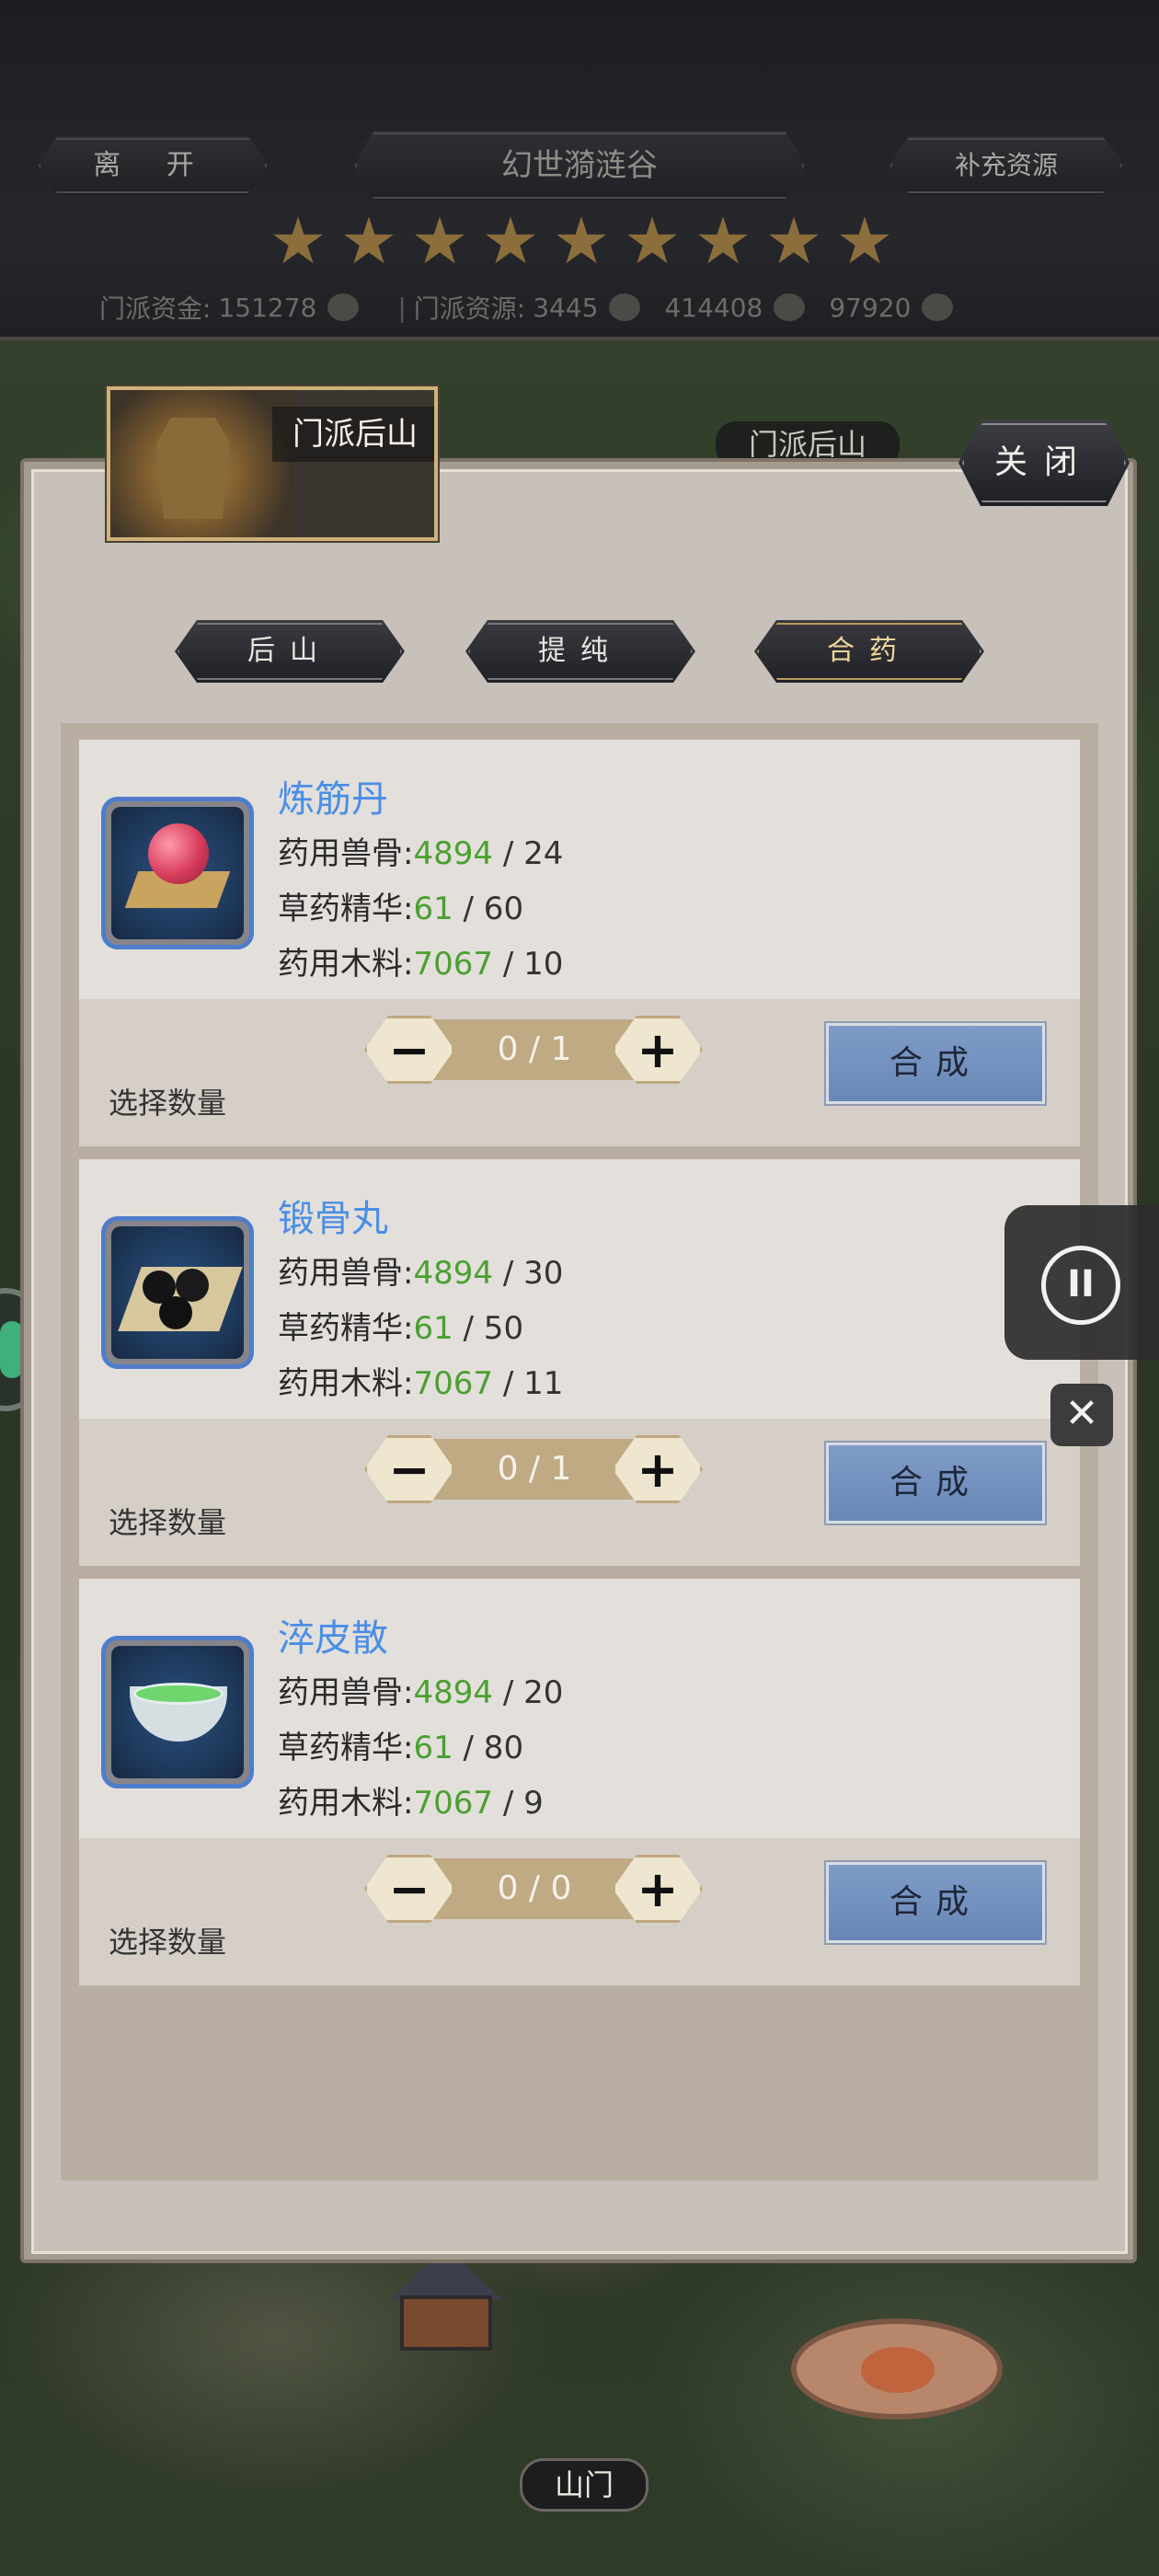 The width and height of the screenshot is (1159, 2576). Describe the element at coordinates (790, 307) in the screenshot. I see `sword-icon` at that location.